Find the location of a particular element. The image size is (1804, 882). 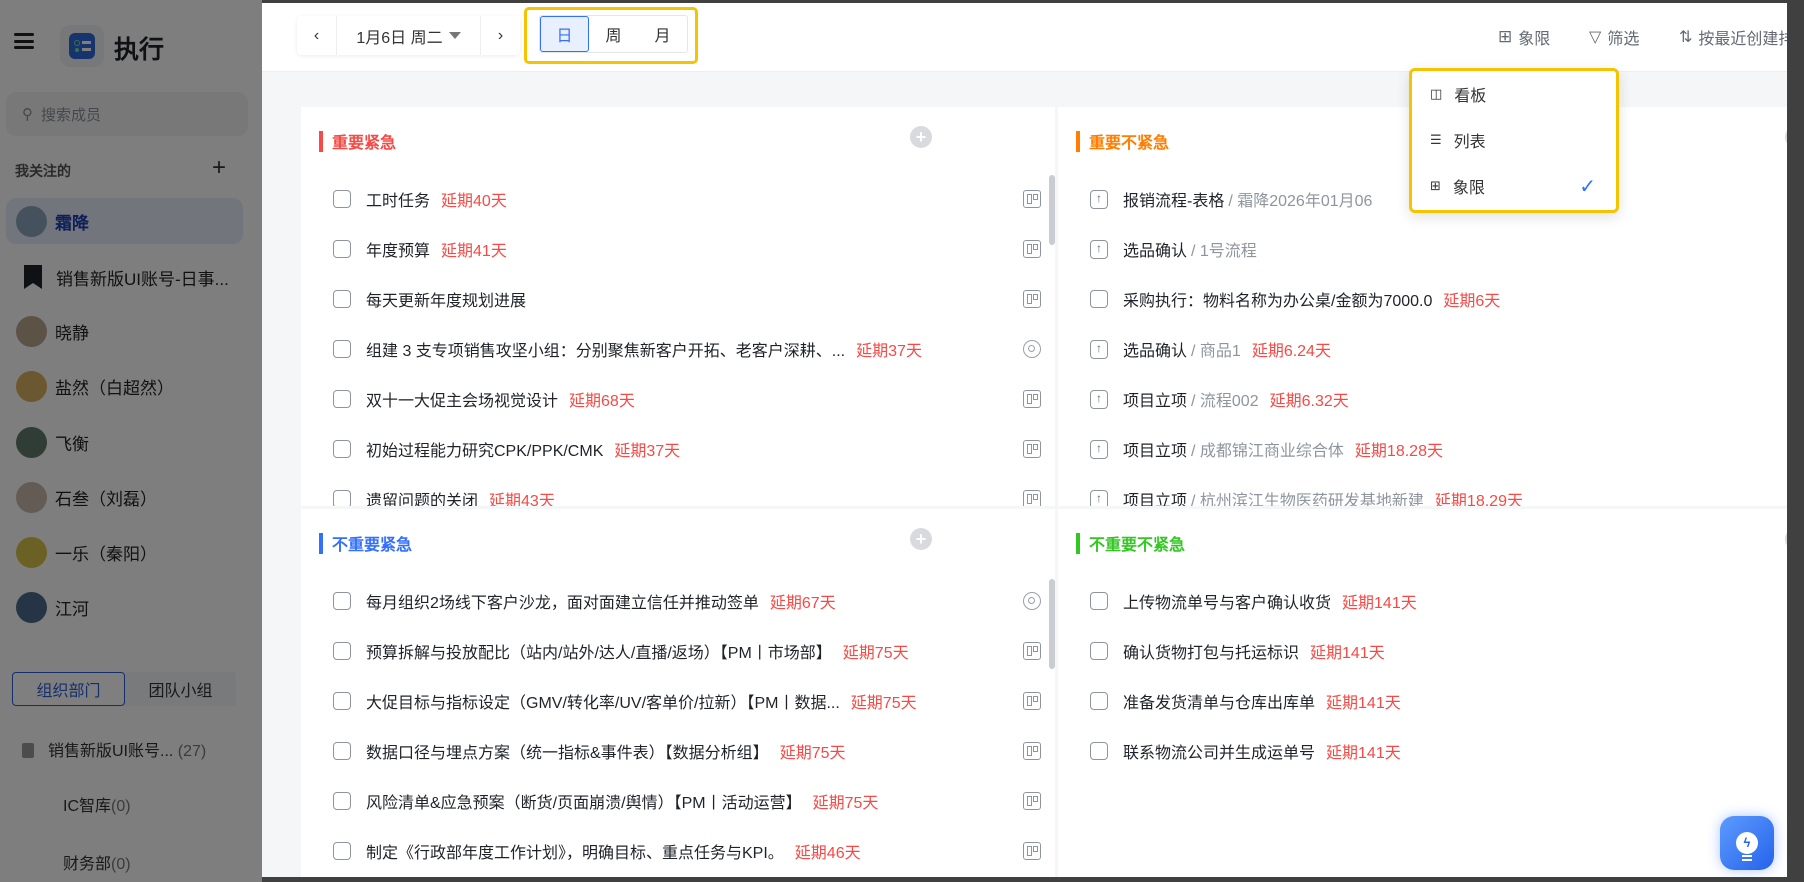

member-item: 晓静 is located at coordinates (124, 331).